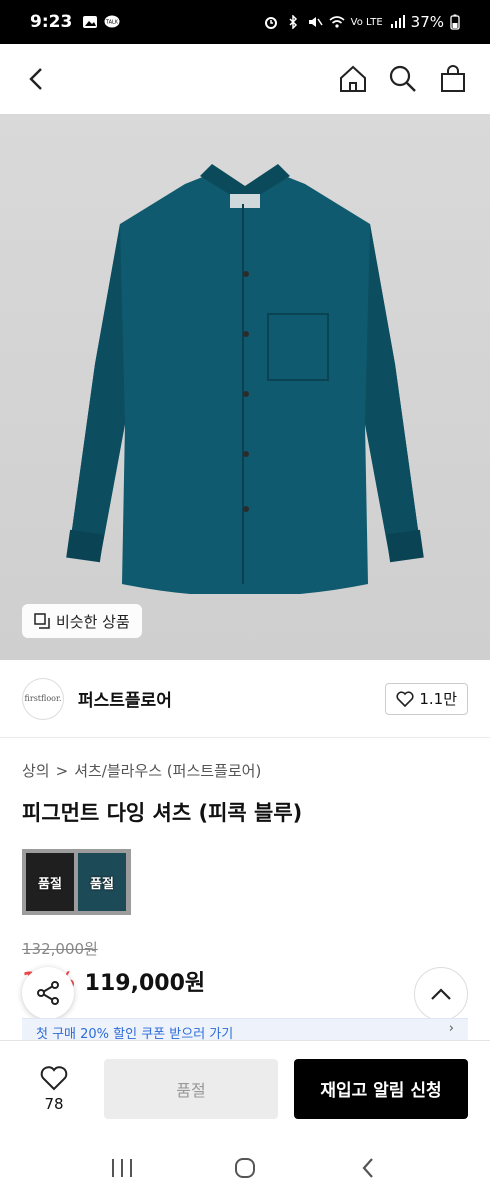 Image resolution: width=490 pixels, height=1200 pixels. Describe the element at coordinates (397, 21) in the screenshot. I see `signal-icon` at that location.